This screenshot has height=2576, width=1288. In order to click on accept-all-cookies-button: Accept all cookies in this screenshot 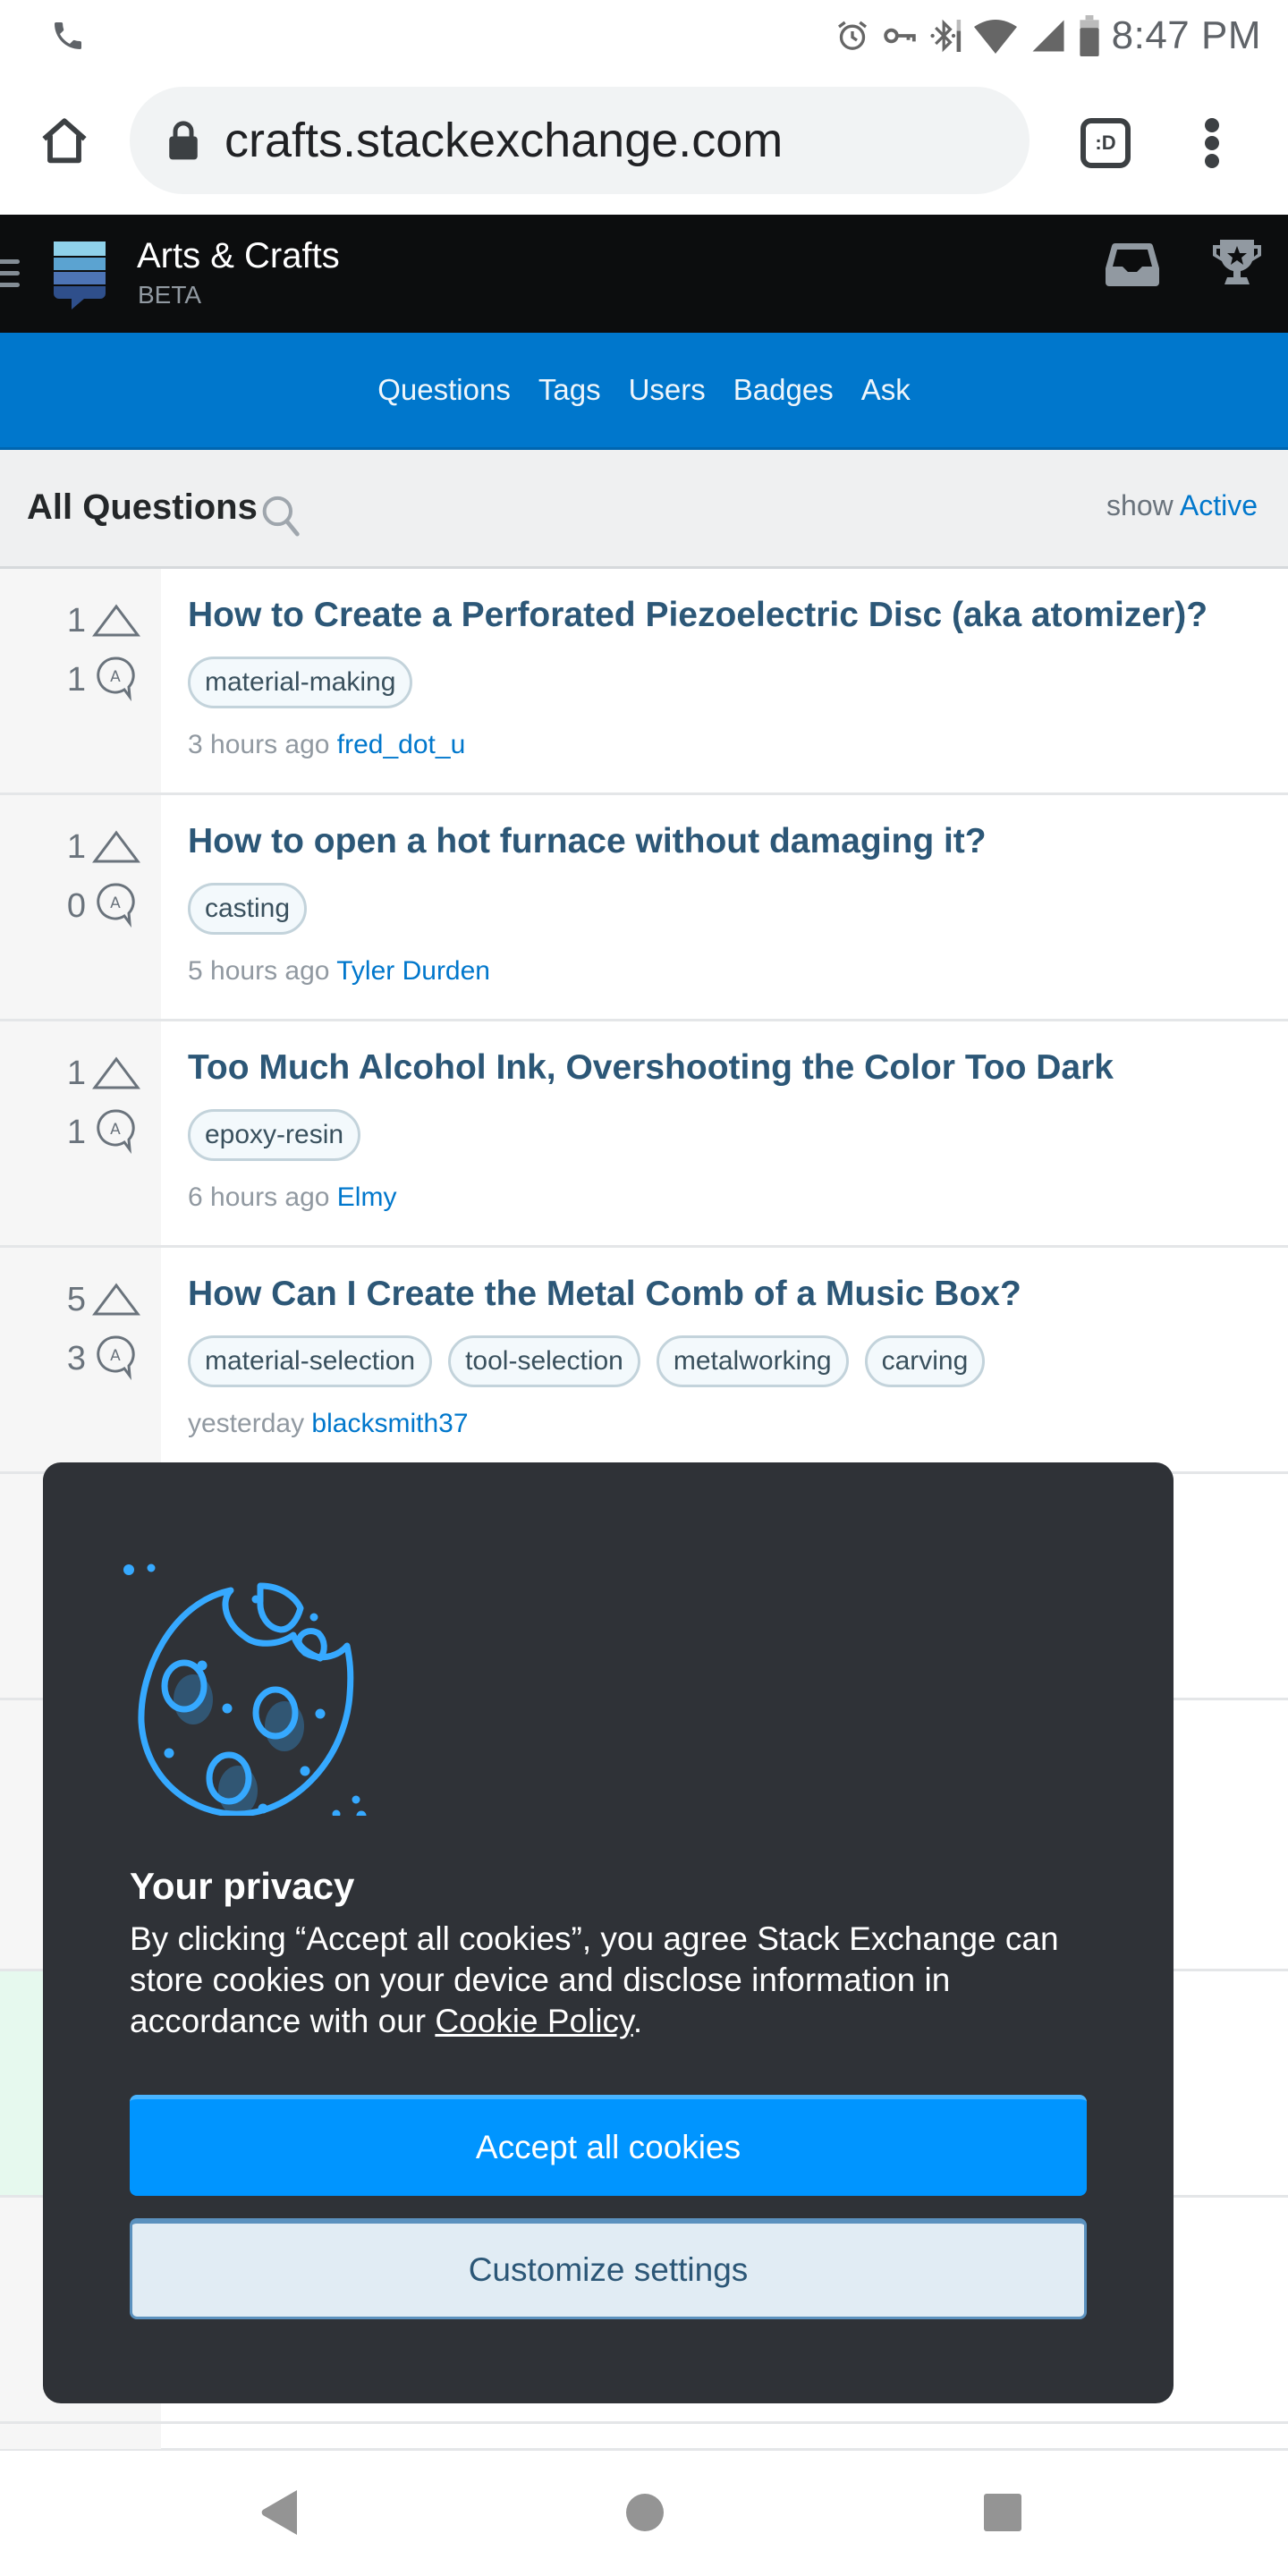, I will do `click(608, 2145)`.